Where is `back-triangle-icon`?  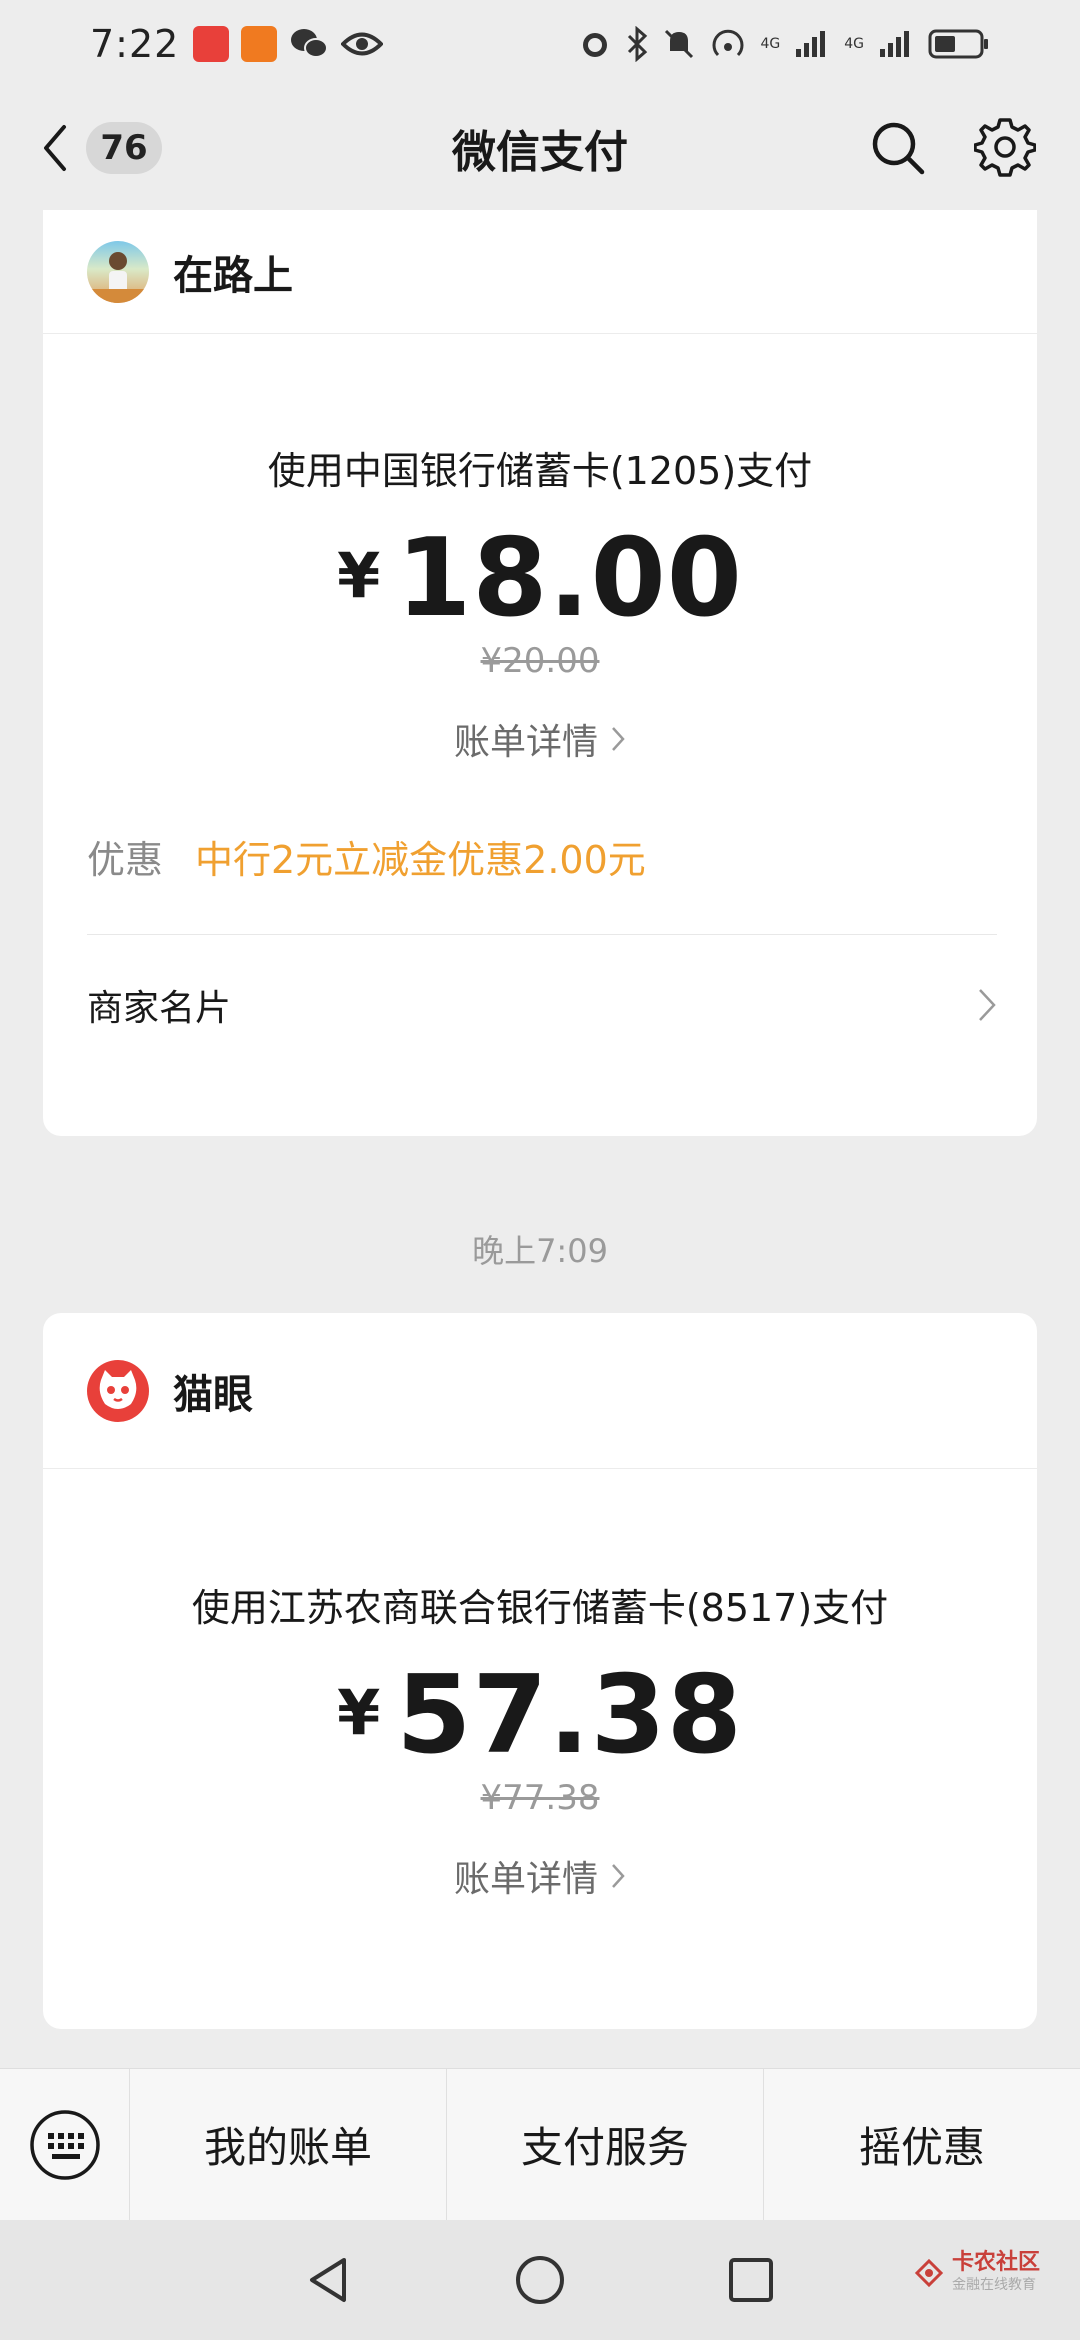
back-triangle-icon is located at coordinates (329, 2280).